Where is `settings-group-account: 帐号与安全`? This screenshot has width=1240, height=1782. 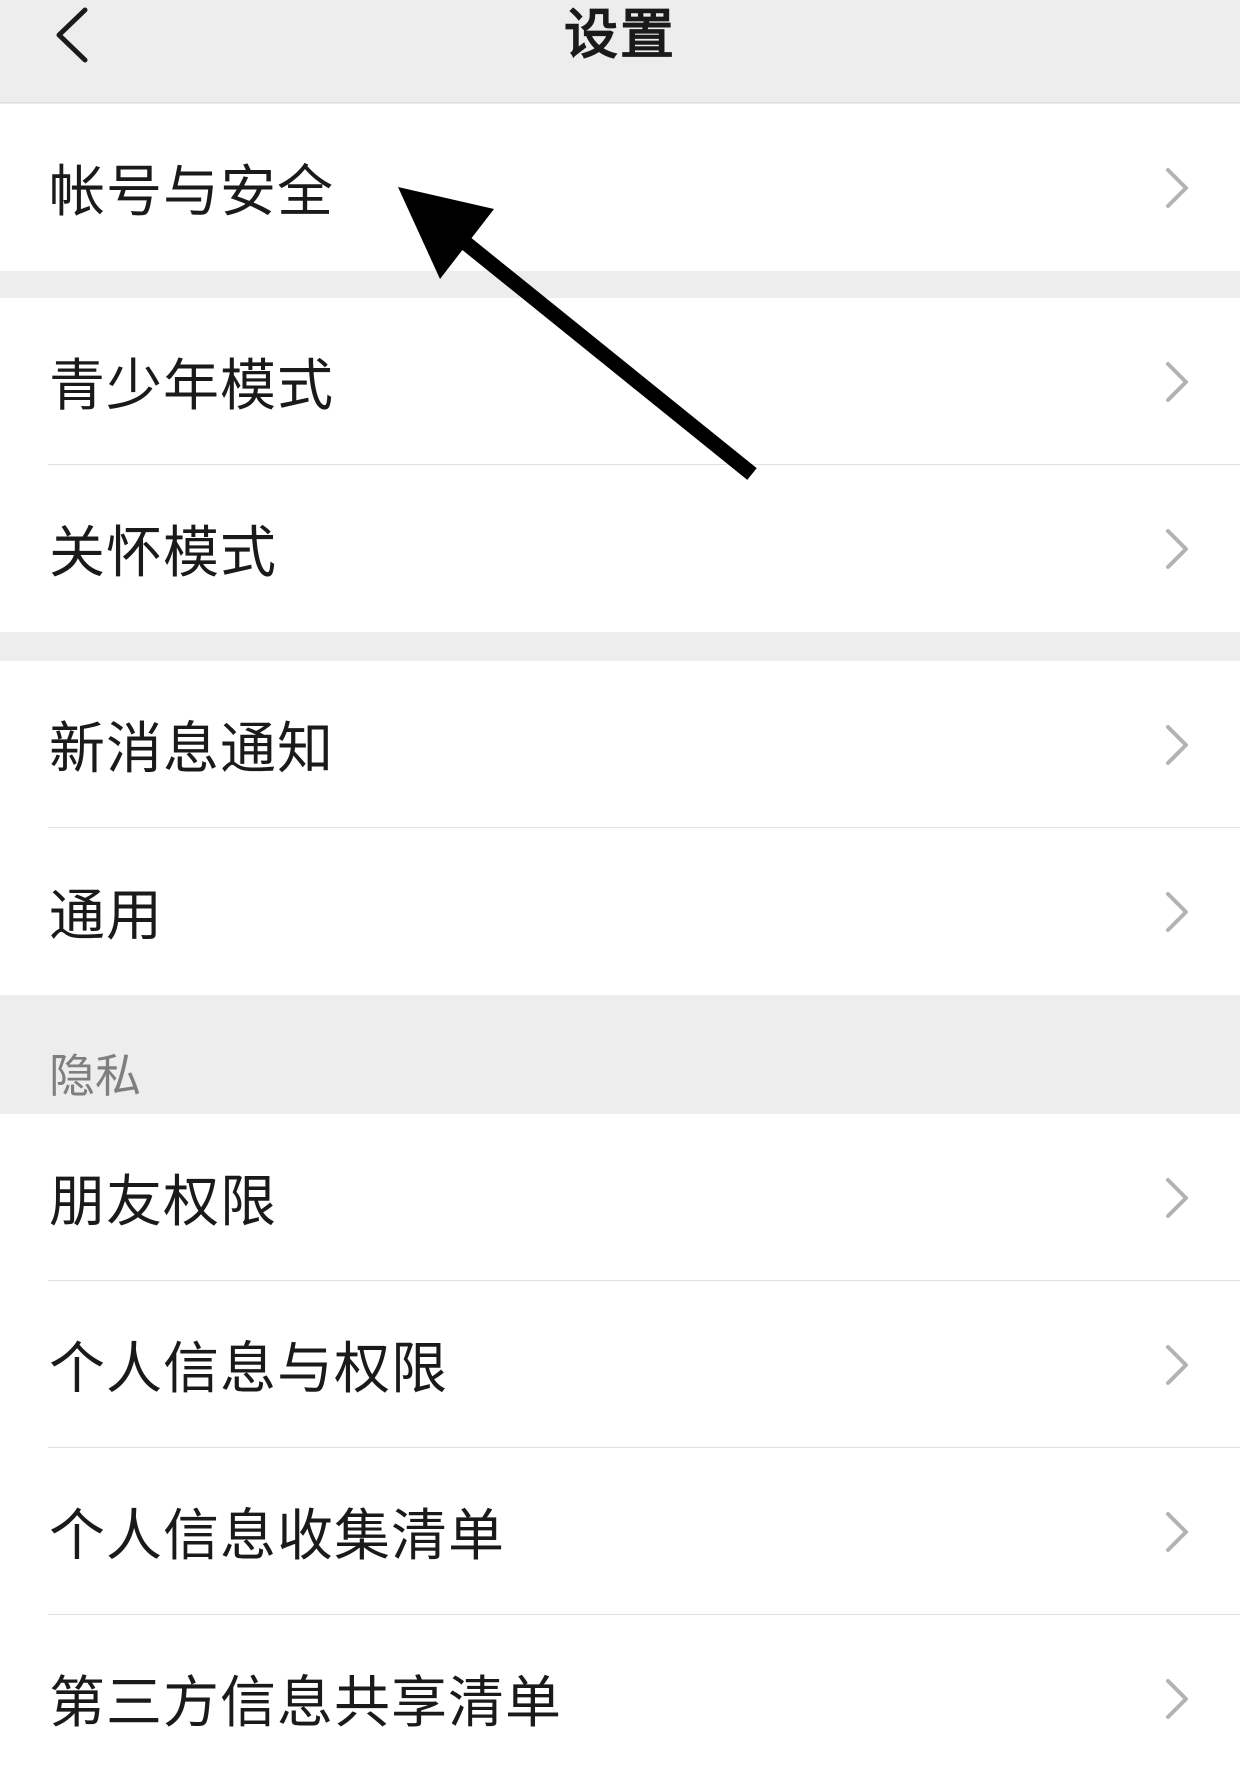
settings-group-account: 帐号与安全 is located at coordinates (620, 187).